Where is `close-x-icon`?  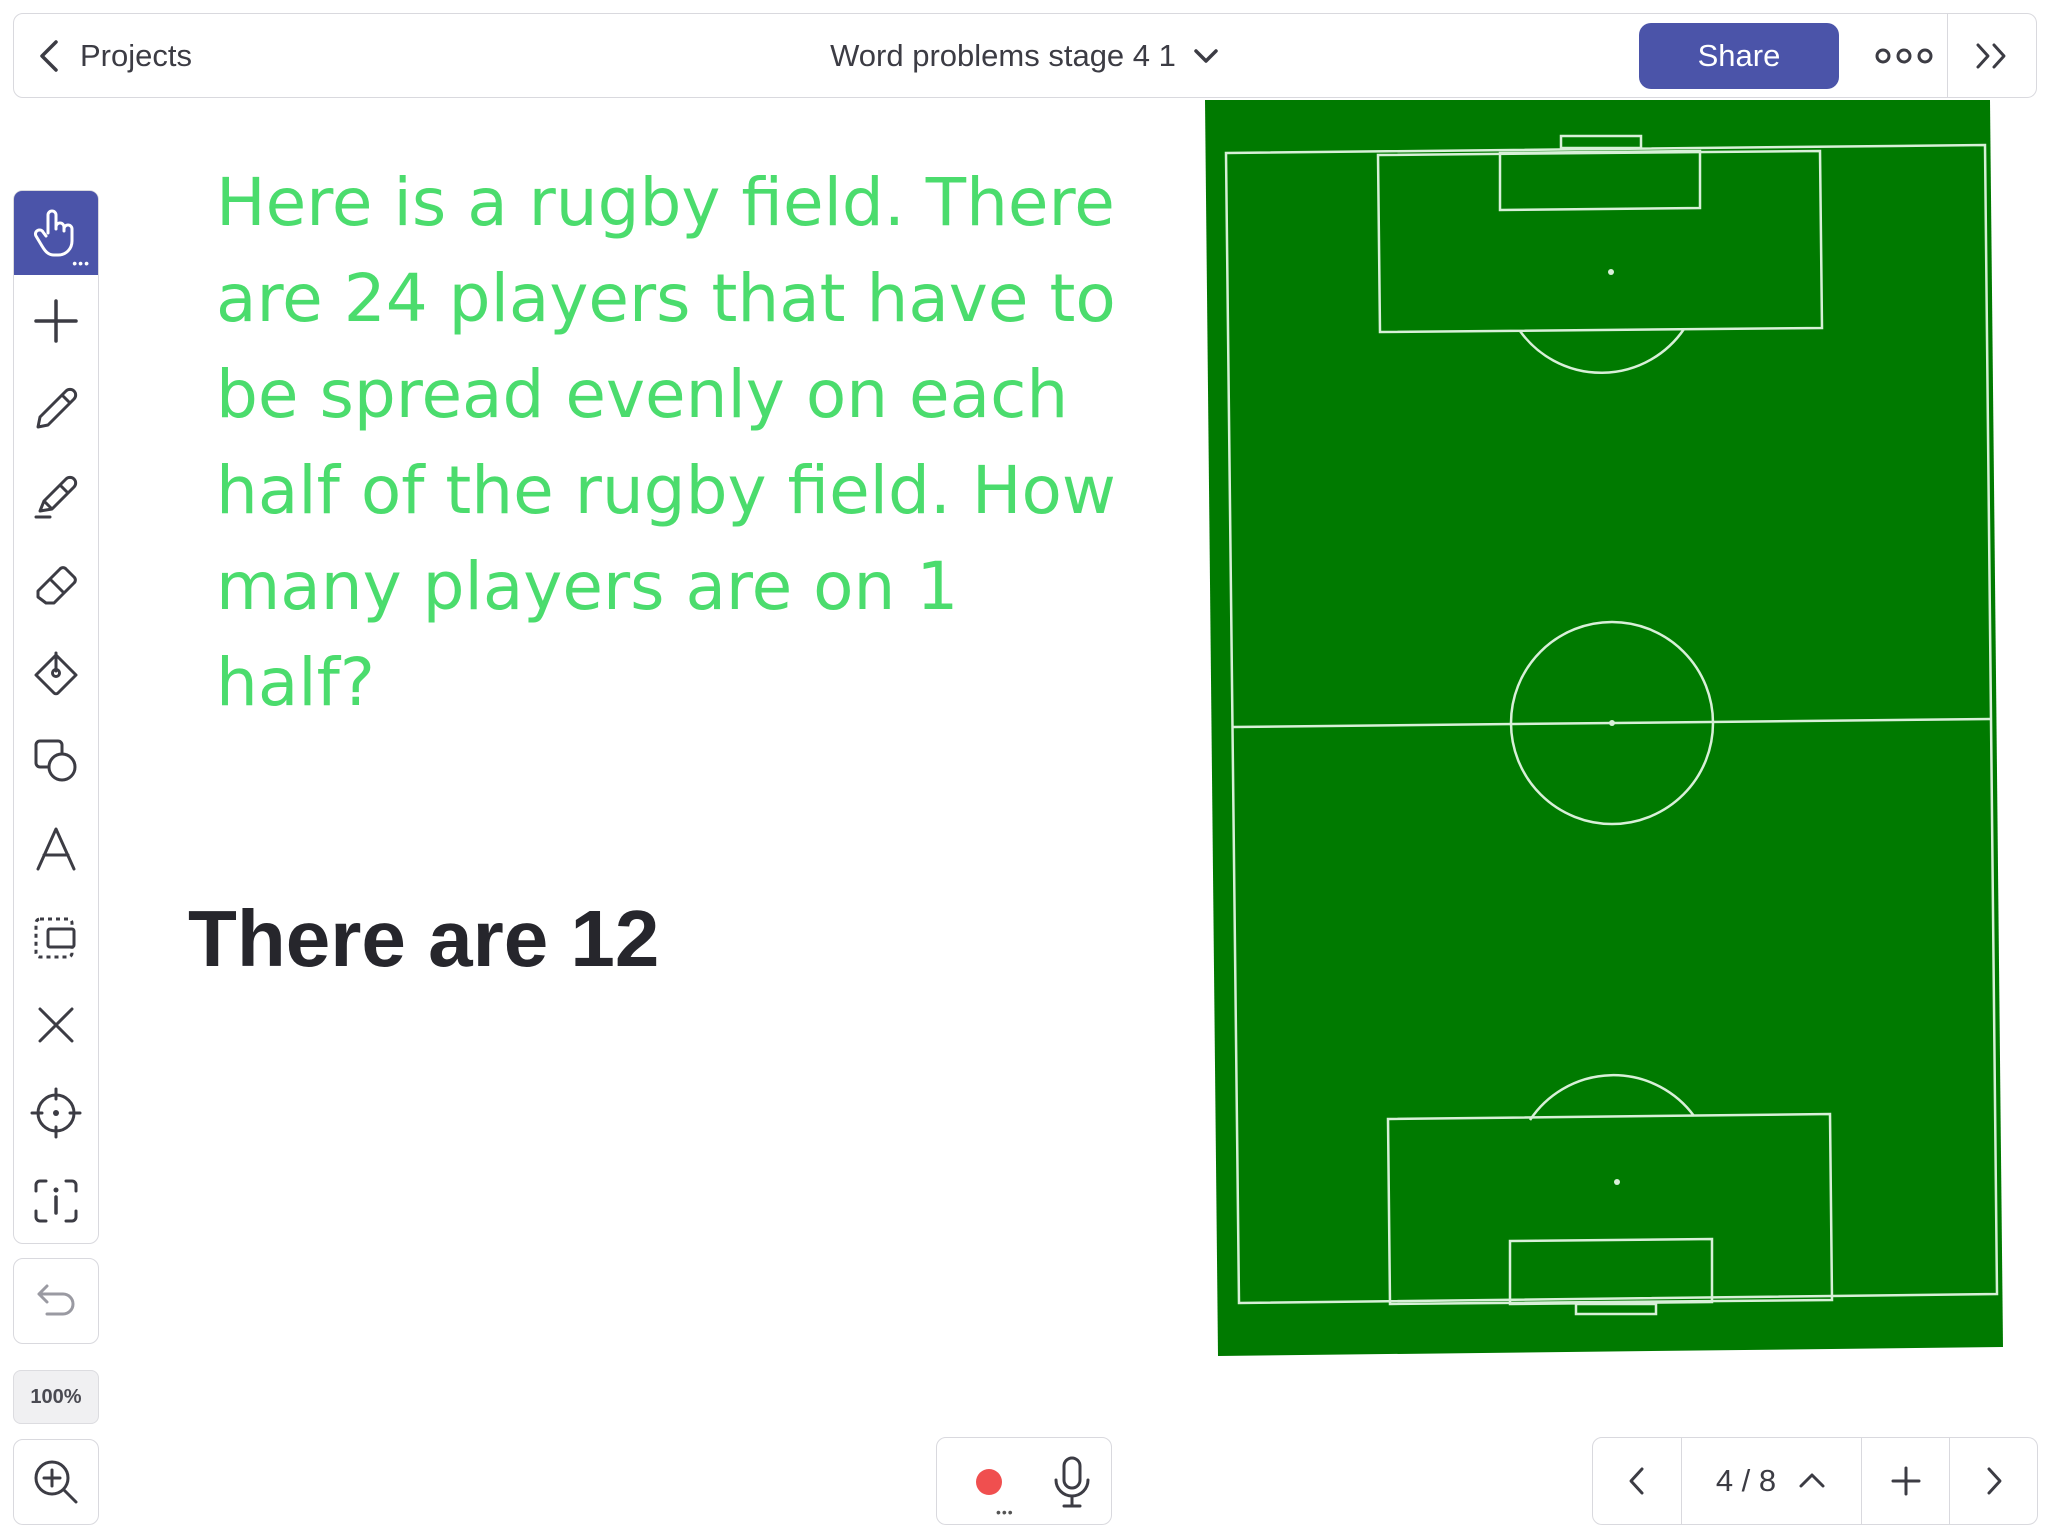 close-x-icon is located at coordinates (56, 1025).